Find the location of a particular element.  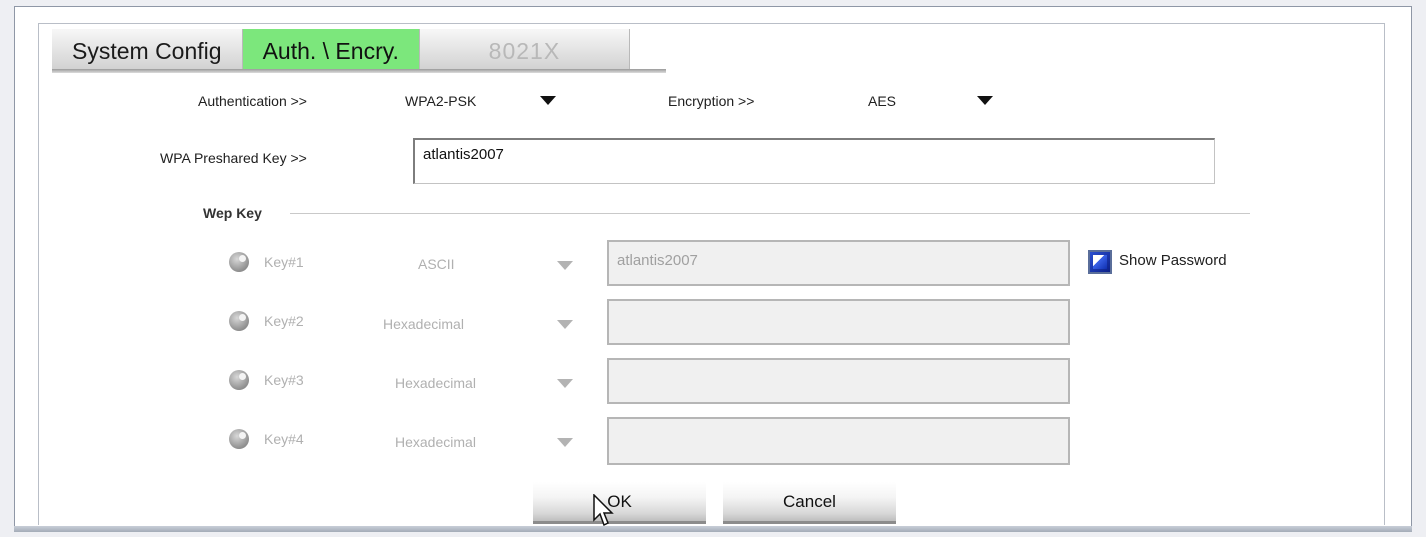

key4-dropdown-icon is located at coordinates (565, 442).